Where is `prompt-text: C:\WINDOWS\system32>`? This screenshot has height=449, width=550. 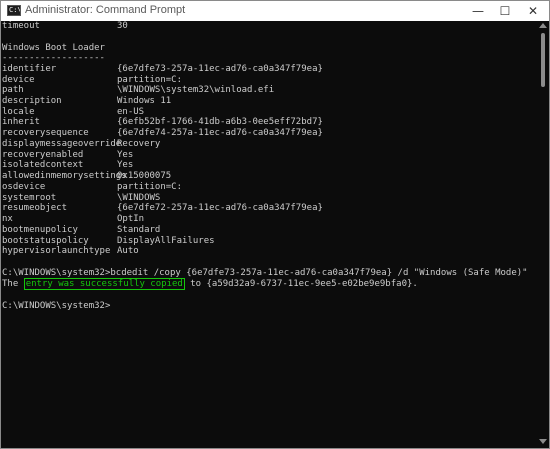 prompt-text: C:\WINDOWS\system32> is located at coordinates (56, 306).